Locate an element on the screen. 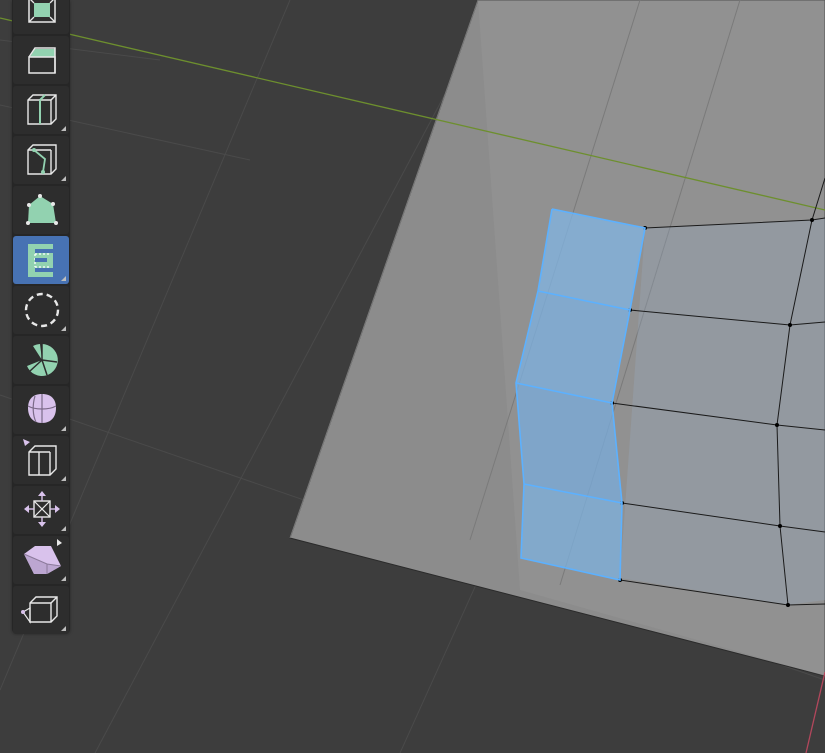 The width and height of the screenshot is (825, 753). smooth-icon is located at coordinates (42, 360).